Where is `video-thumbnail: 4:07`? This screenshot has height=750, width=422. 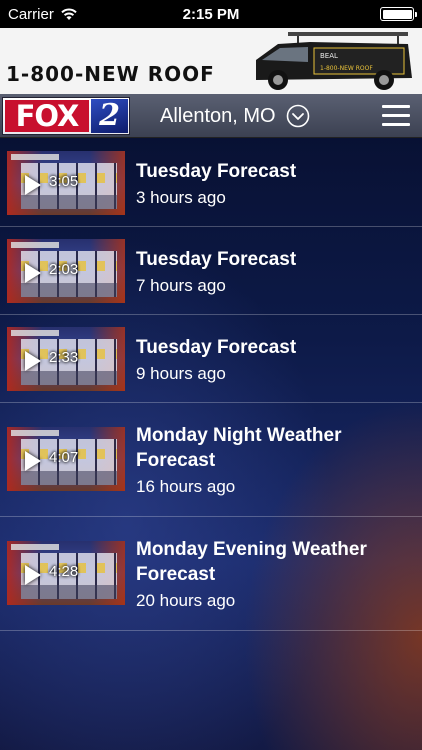 video-thumbnail: 4:07 is located at coordinates (66, 459).